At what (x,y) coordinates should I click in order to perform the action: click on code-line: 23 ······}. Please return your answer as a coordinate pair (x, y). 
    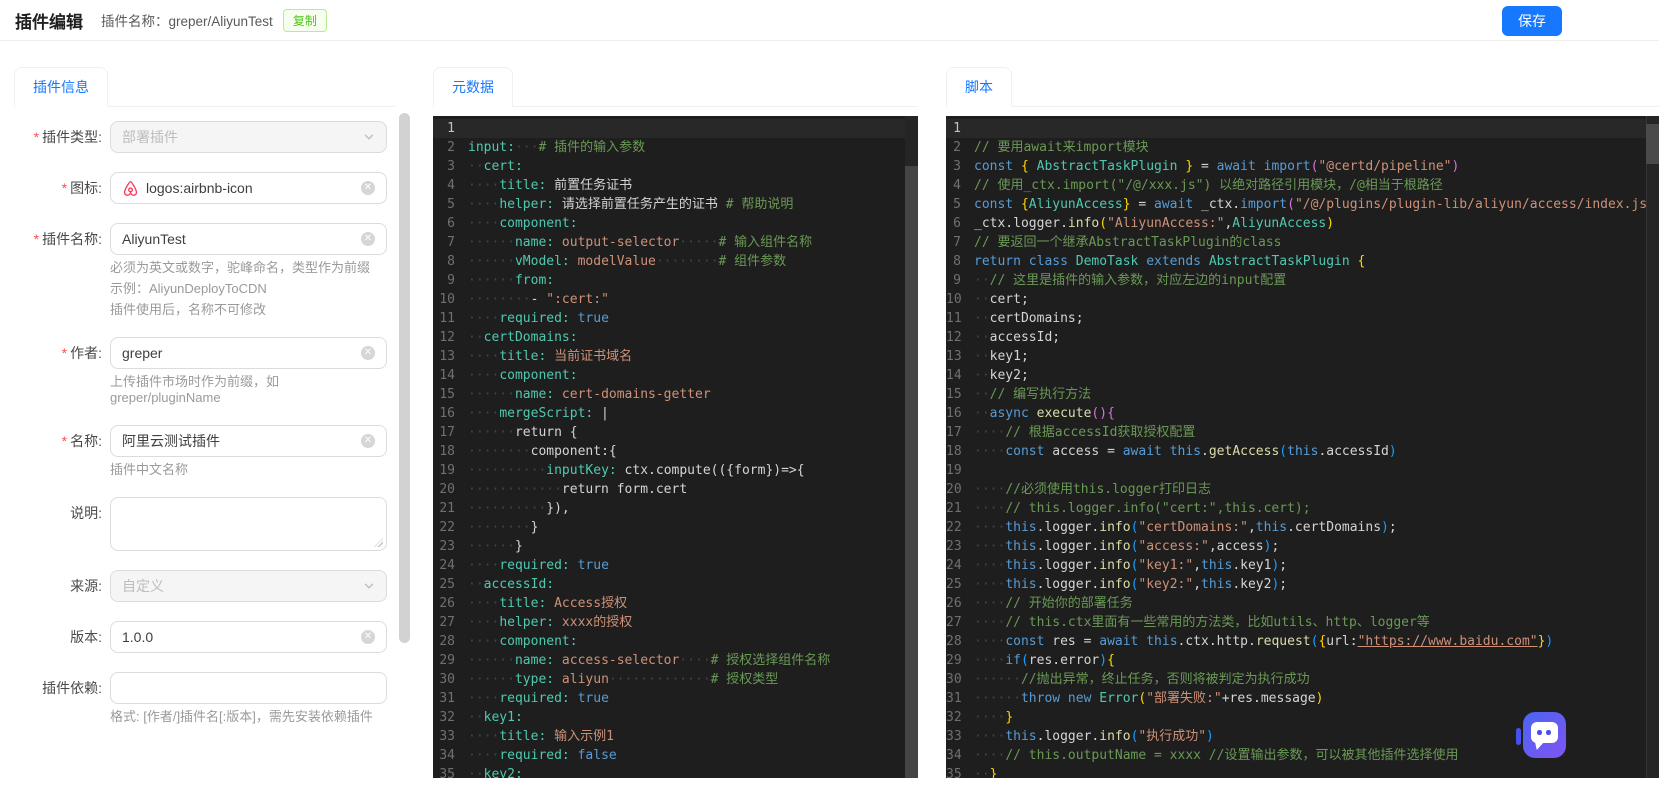
    Looking at the image, I should click on (675, 546).